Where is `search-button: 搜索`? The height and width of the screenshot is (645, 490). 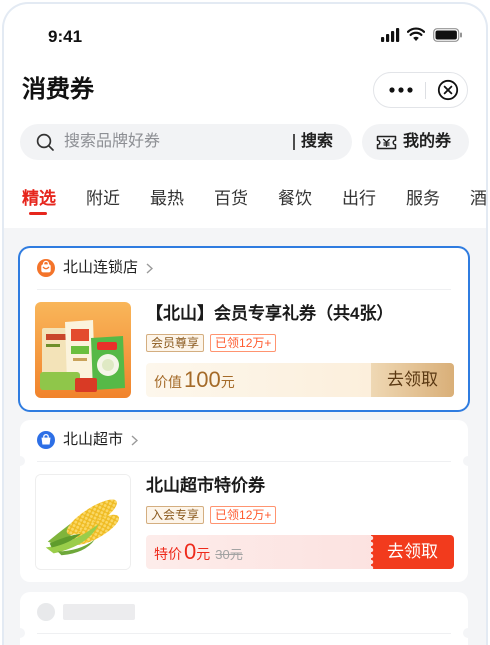 search-button: 搜索 is located at coordinates (317, 142).